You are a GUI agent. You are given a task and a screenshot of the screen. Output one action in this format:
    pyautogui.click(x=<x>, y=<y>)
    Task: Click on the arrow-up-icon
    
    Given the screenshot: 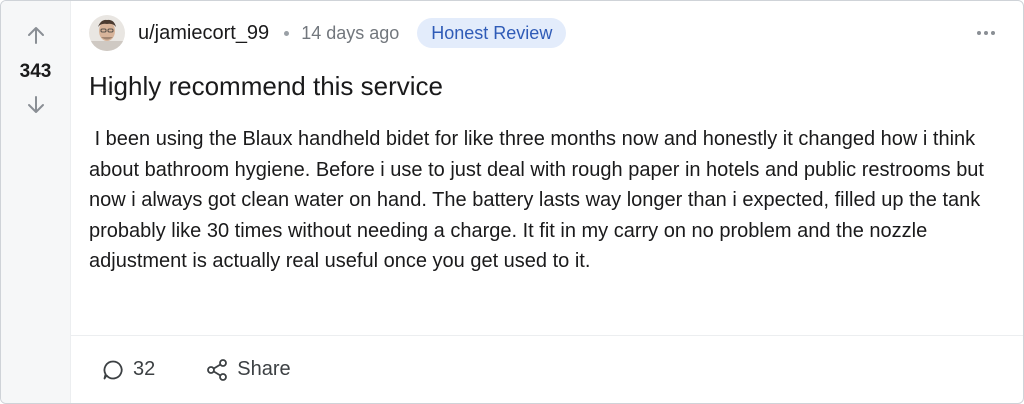 What is the action you would take?
    pyautogui.click(x=35, y=35)
    